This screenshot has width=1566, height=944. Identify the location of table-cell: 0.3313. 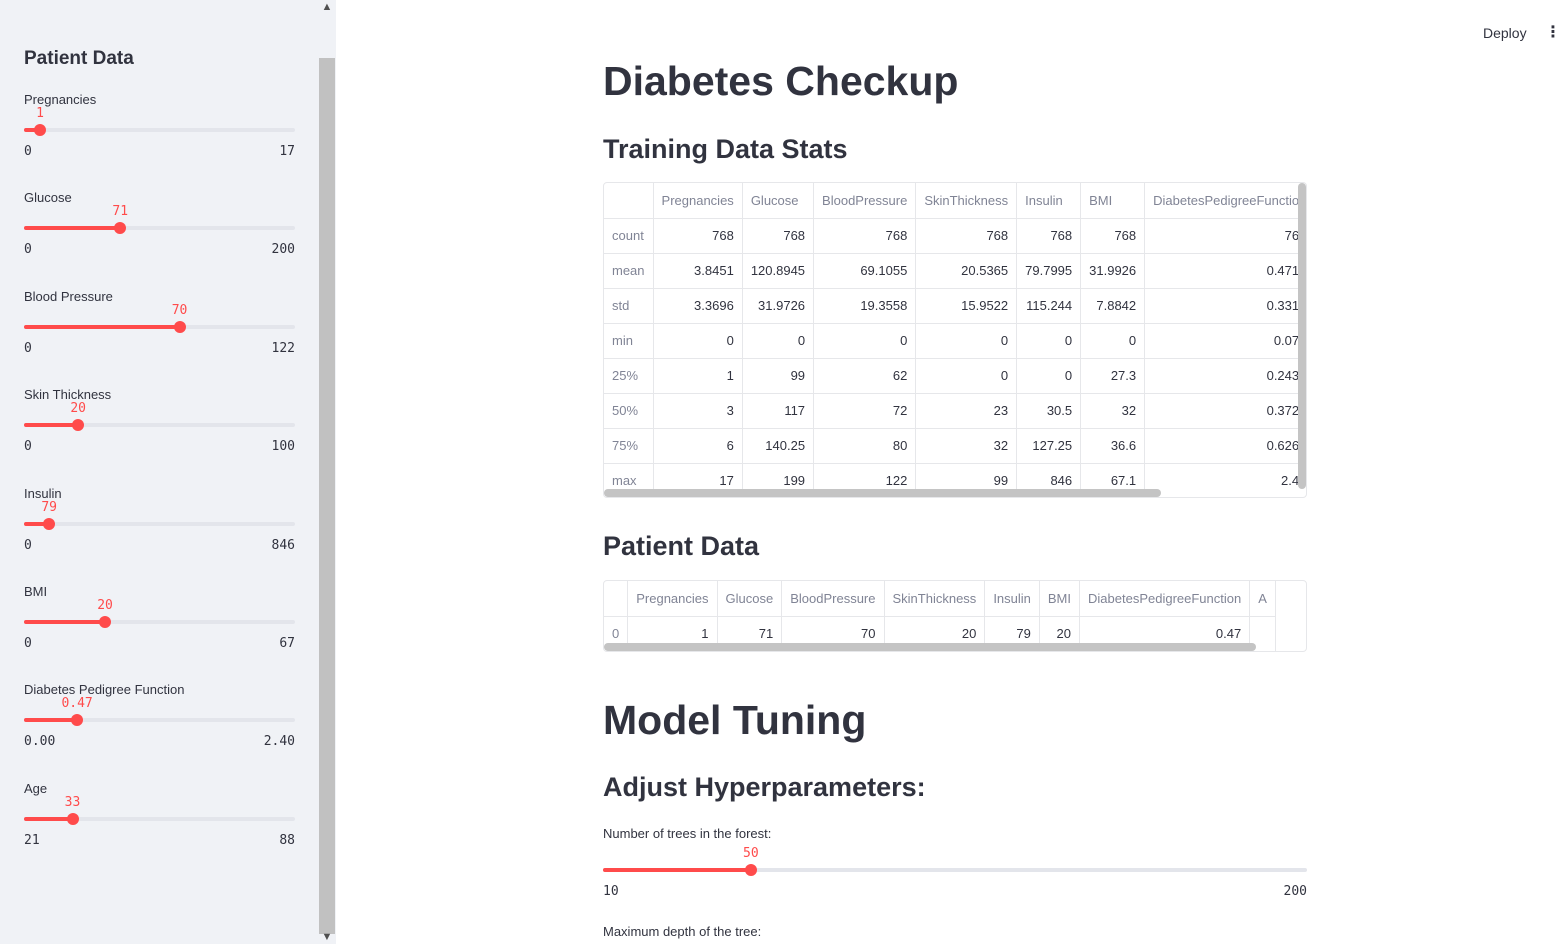
(1225, 306).